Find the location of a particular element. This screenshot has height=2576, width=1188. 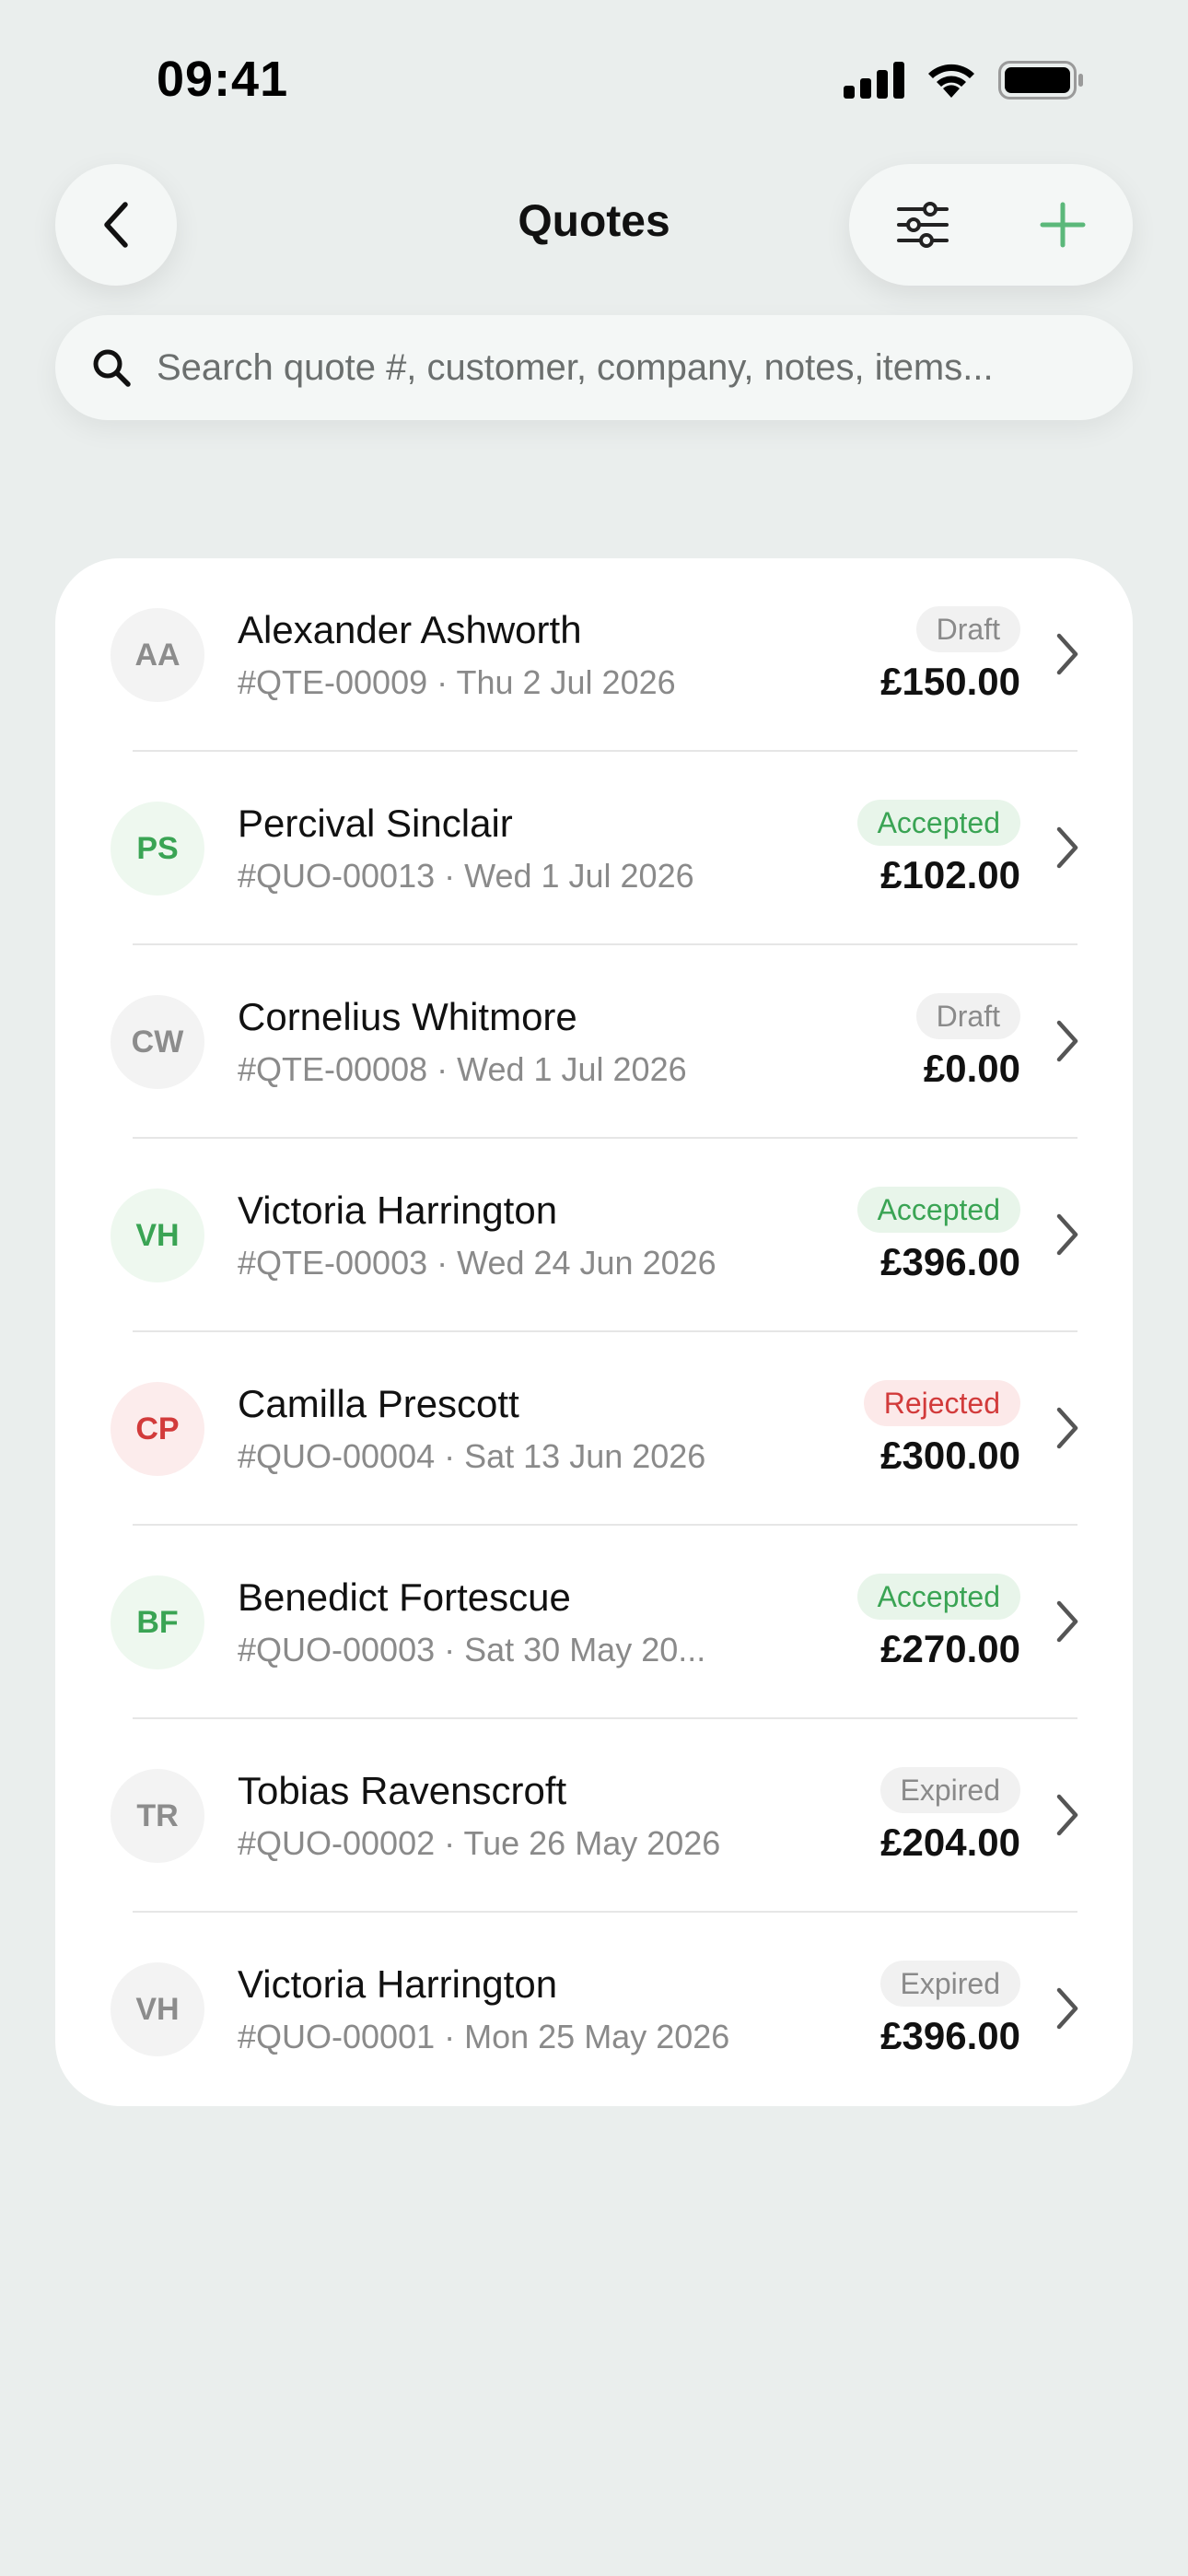

avatar: AA is located at coordinates (157, 655).